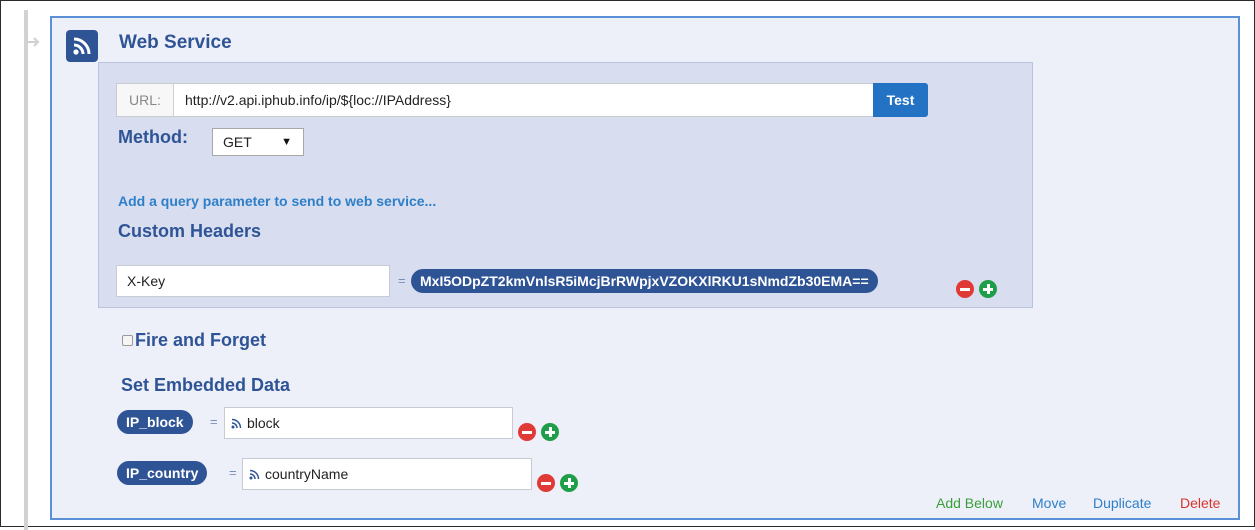 The height and width of the screenshot is (530, 1255). Describe the element at coordinates (253, 281) in the screenshot. I see `header-key-input: X-Key` at that location.